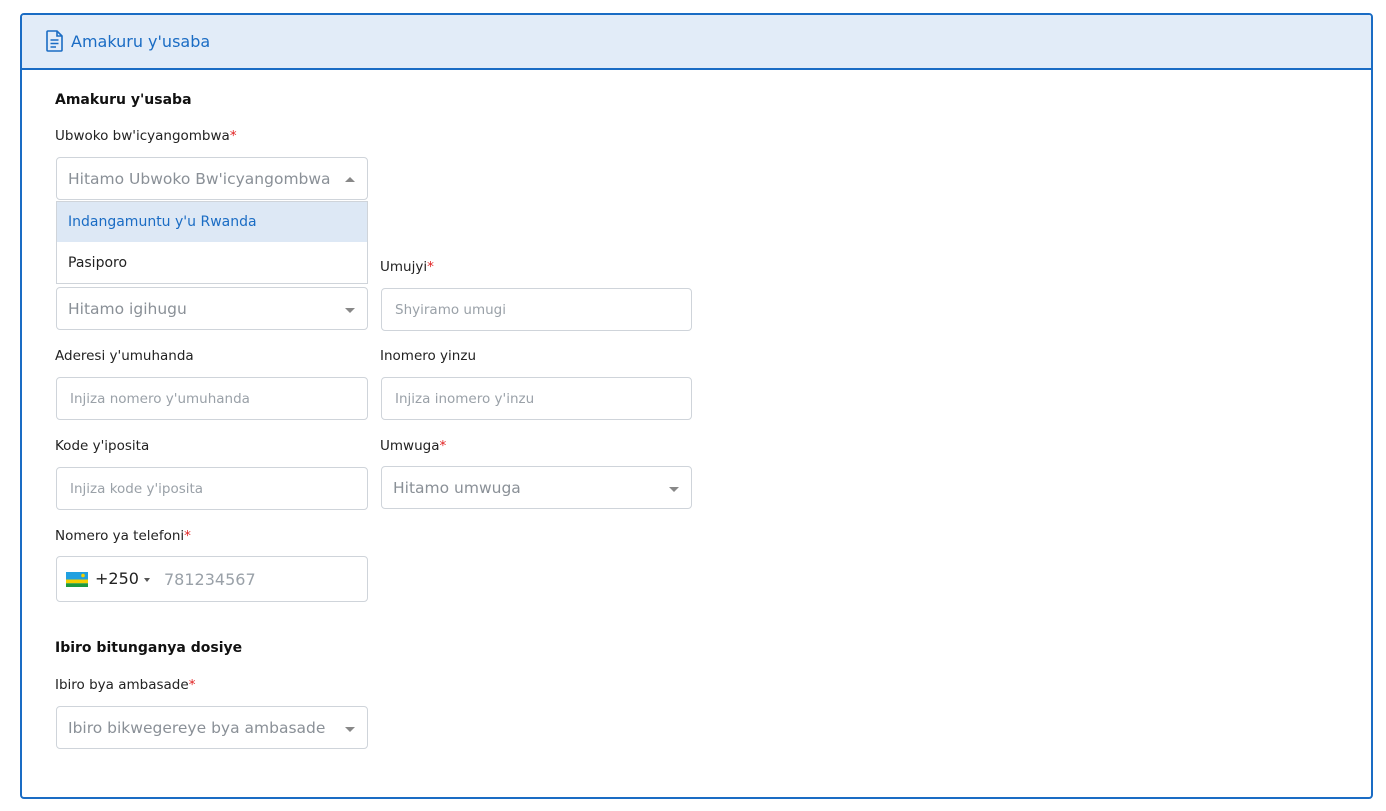 The width and height of the screenshot is (1386, 811). What do you see at coordinates (457, 488) in the screenshot?
I see `occupation-select-value: Hitamo umwuga` at bounding box center [457, 488].